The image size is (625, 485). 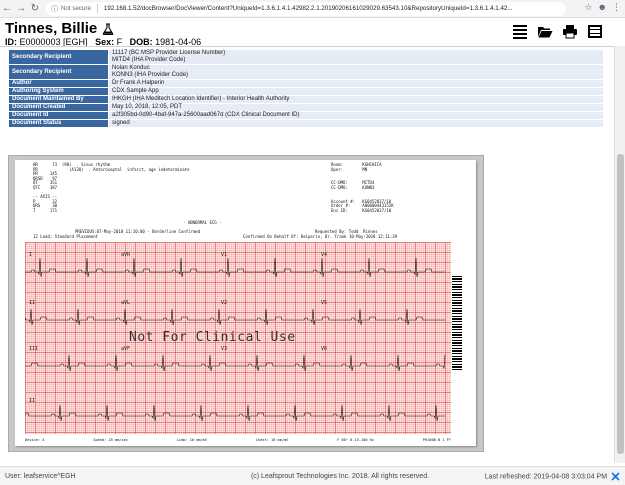 I want to click on metadata-value-line: 11117 (BC MSP Provider License Number), so click(x=169, y=53).